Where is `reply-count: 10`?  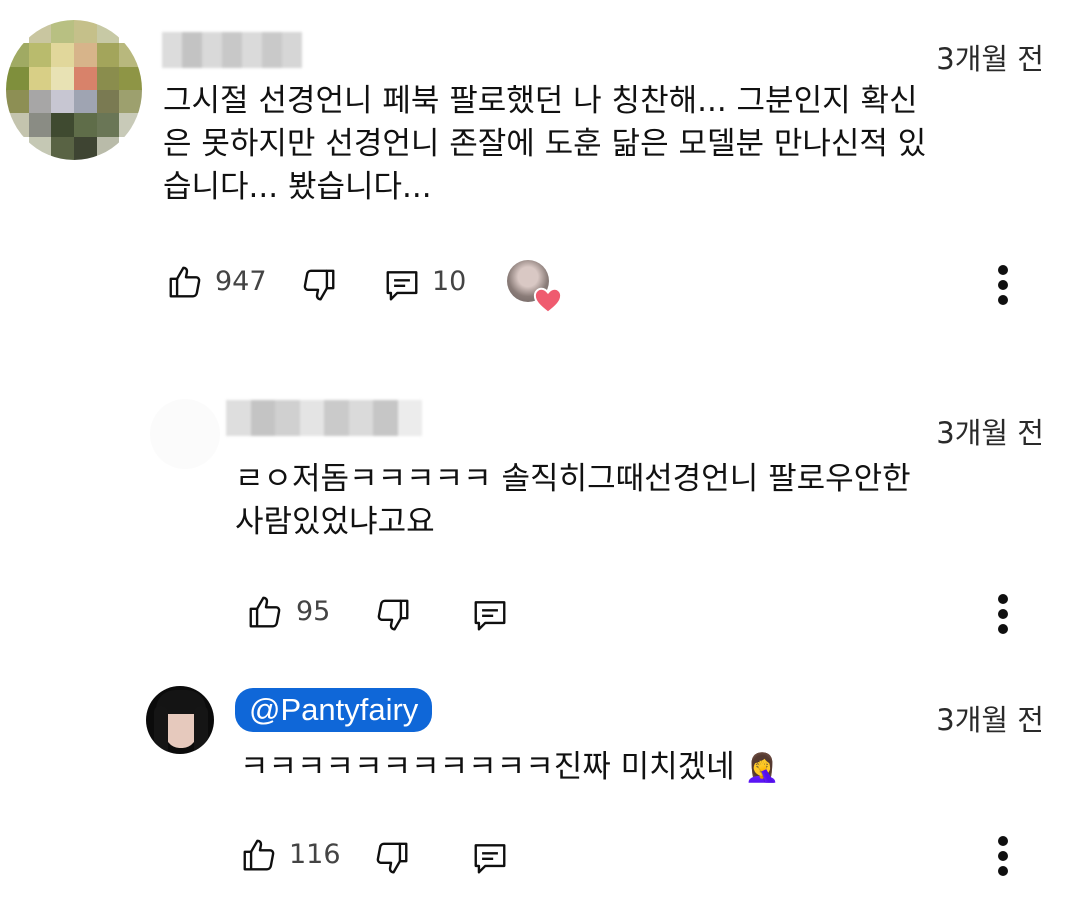 reply-count: 10 is located at coordinates (449, 281).